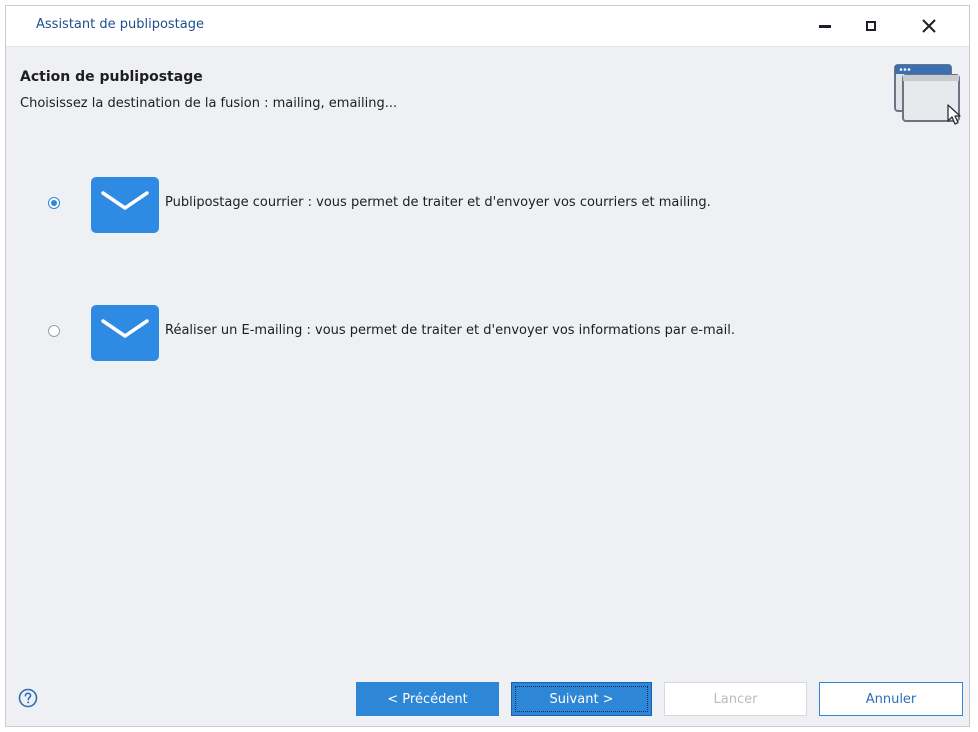 Image resolution: width=978 pixels, height=732 pixels. I want to click on close-button, so click(929, 26).